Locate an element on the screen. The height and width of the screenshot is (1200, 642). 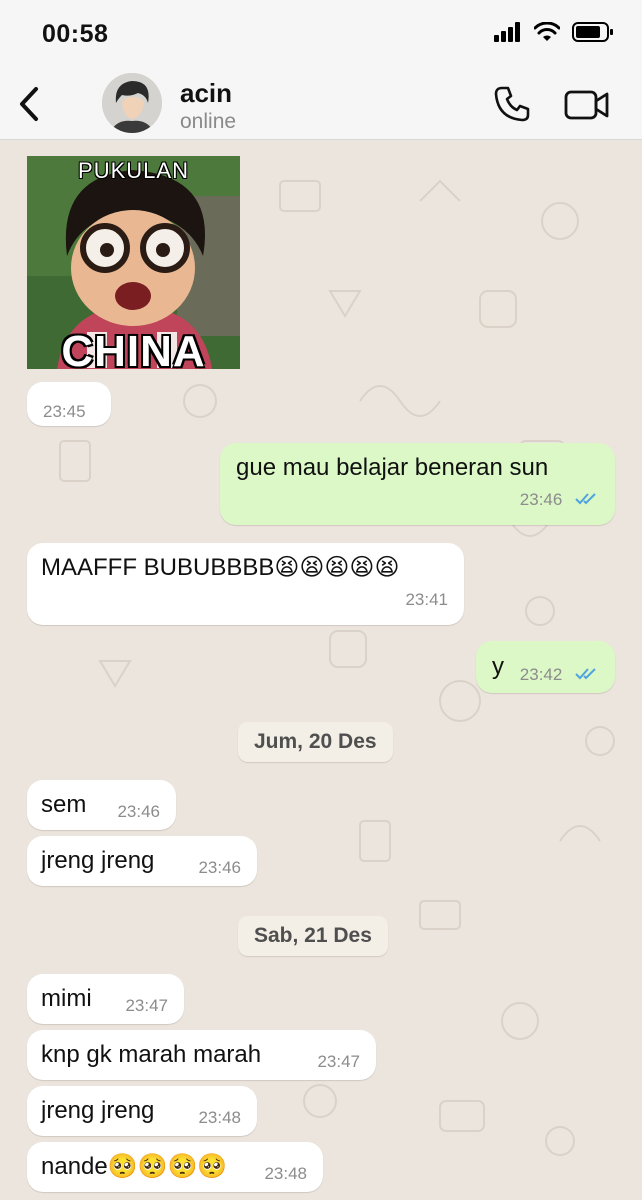
message-bubble-incoming: sem 23:46 is located at coordinates (101, 805).